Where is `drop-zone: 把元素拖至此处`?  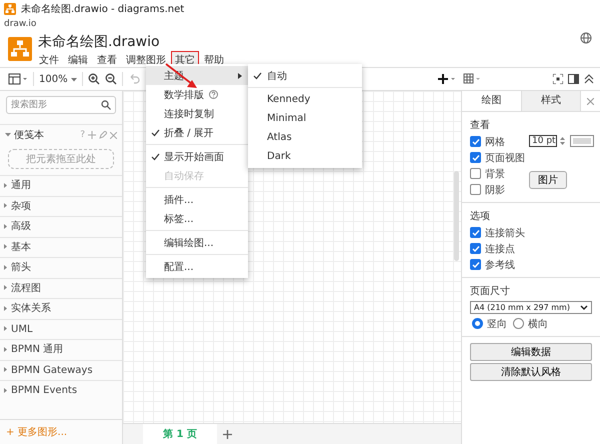 drop-zone: 把元素拖至此处 is located at coordinates (61, 159).